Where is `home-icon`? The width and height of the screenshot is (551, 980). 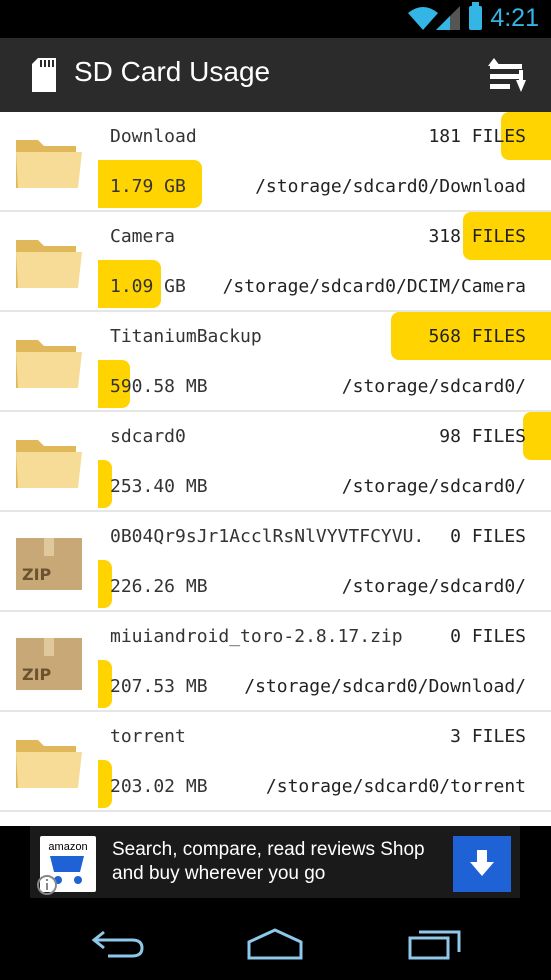 home-icon is located at coordinates (275, 944).